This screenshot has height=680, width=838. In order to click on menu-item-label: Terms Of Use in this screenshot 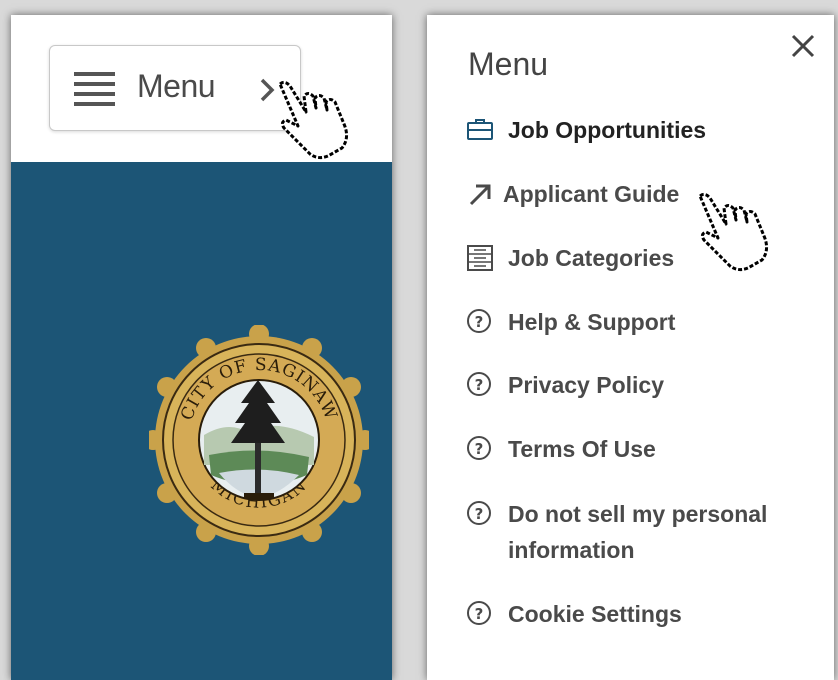, I will do `click(582, 449)`.